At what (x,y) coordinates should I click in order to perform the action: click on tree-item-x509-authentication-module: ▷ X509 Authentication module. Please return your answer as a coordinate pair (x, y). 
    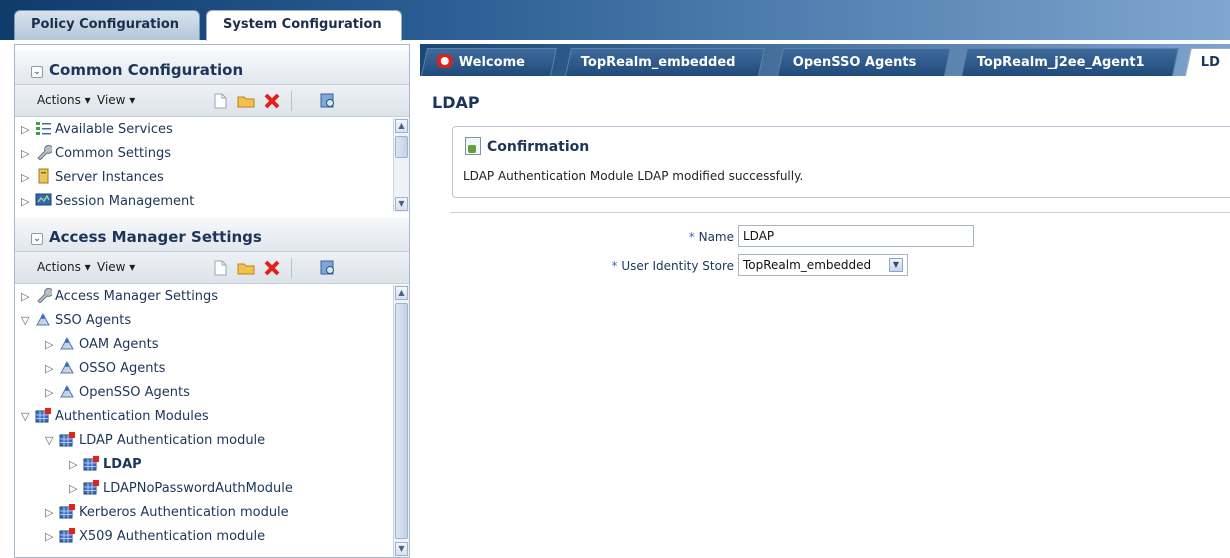
    Looking at the image, I should click on (155, 537).